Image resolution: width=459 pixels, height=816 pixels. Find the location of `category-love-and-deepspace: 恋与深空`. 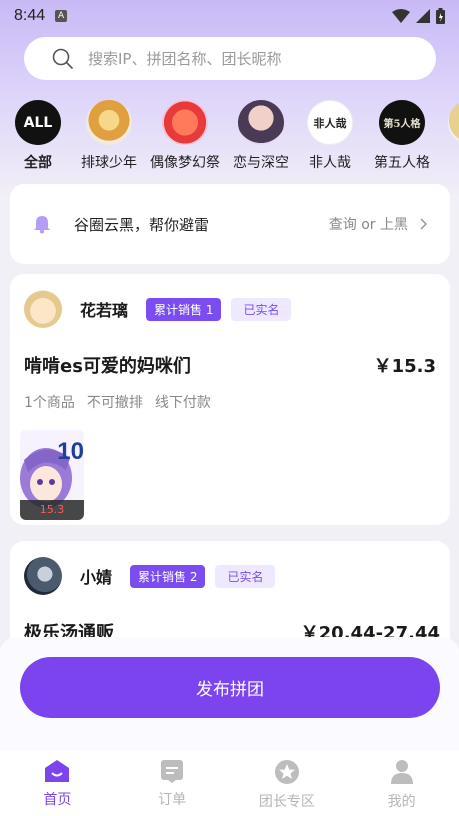

category-love-and-deepspace: 恋与深空 is located at coordinates (261, 136).